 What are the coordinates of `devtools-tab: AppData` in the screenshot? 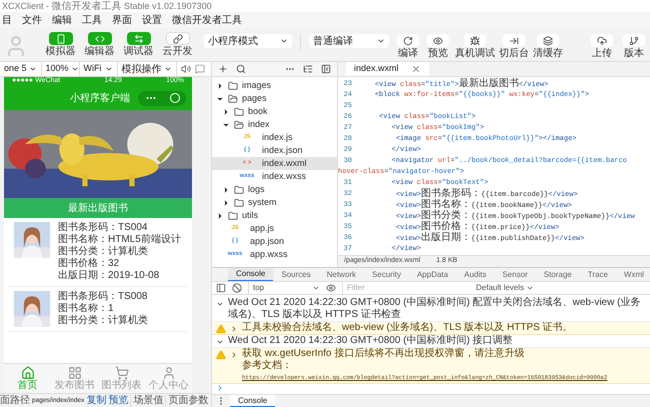 It's located at (432, 274).